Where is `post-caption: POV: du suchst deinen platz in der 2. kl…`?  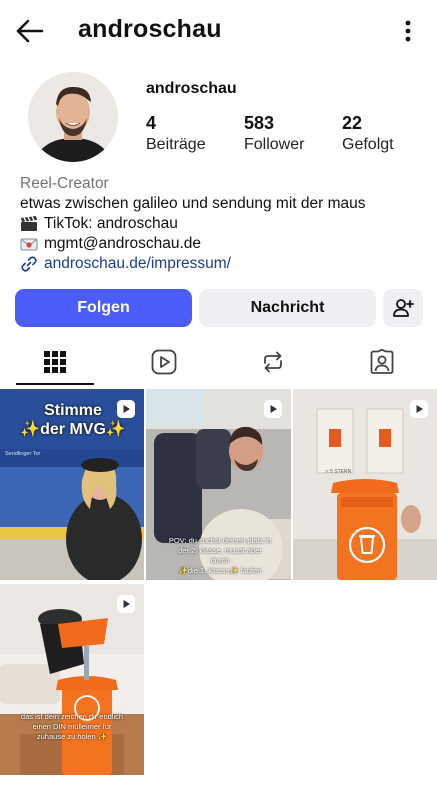
post-caption: POV: du suchst deinen platz in der 2. kl… is located at coordinates (220, 556).